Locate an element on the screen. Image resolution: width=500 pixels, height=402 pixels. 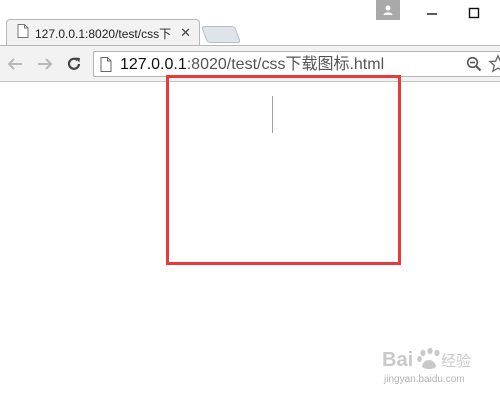
reload-button is located at coordinates (74, 64).